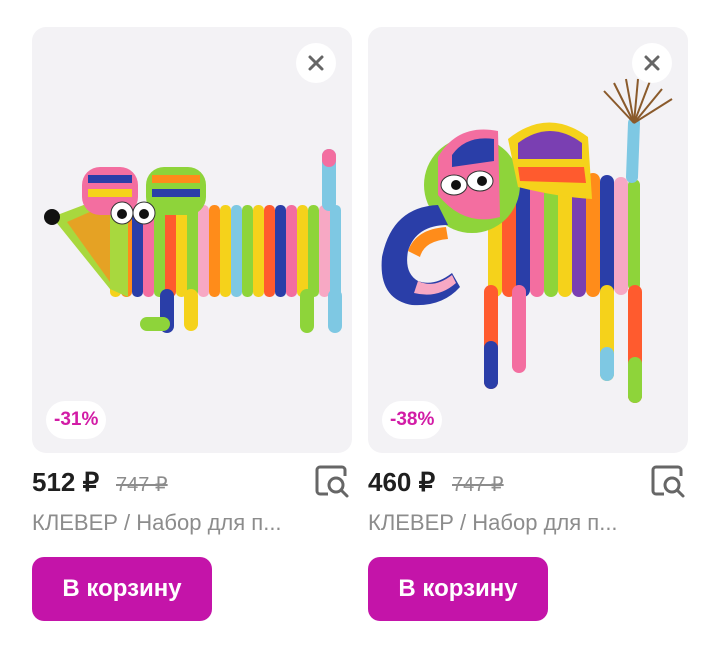 This screenshot has width=720, height=646. I want to click on discount-badge: -31%, so click(76, 420).